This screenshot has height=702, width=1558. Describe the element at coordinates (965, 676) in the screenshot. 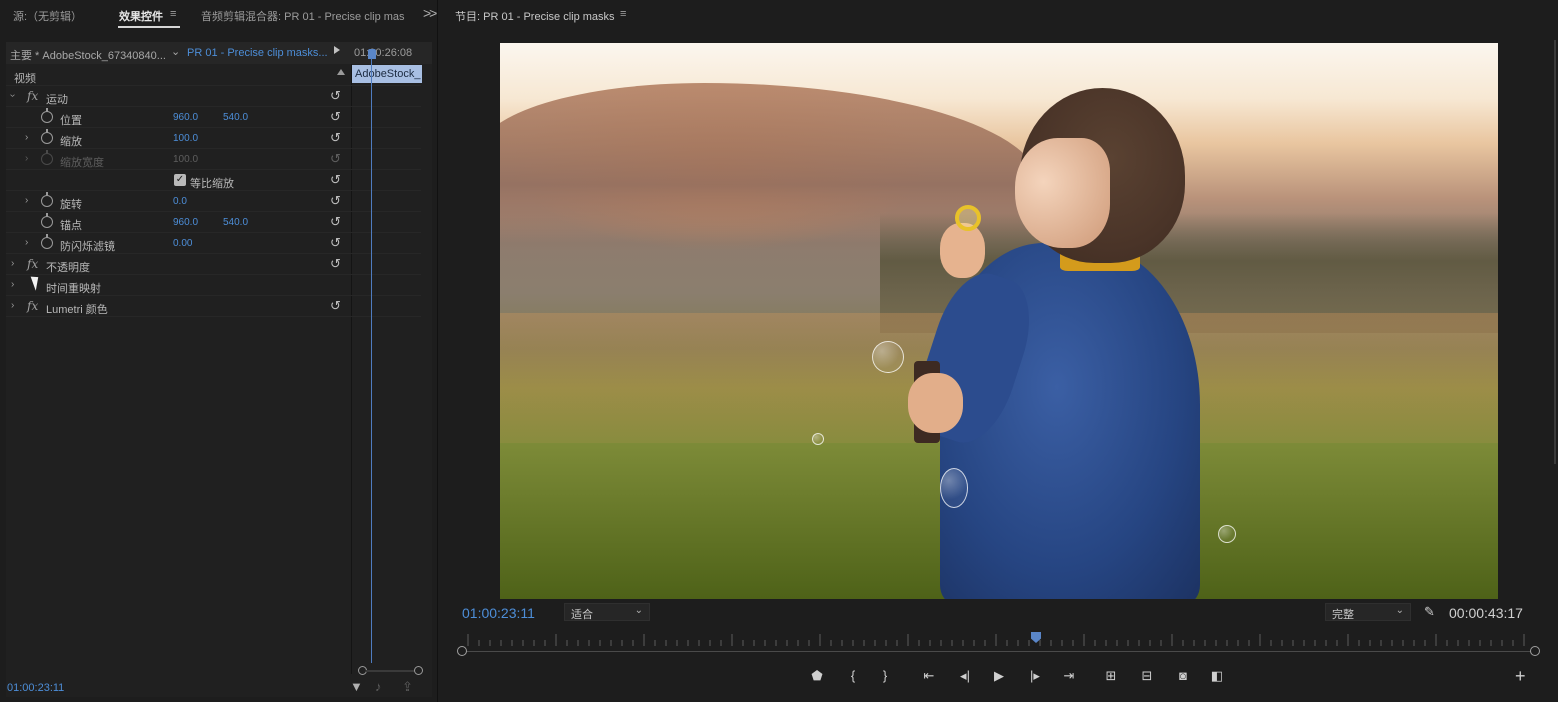

I see `step-back-icon: ◂|` at that location.